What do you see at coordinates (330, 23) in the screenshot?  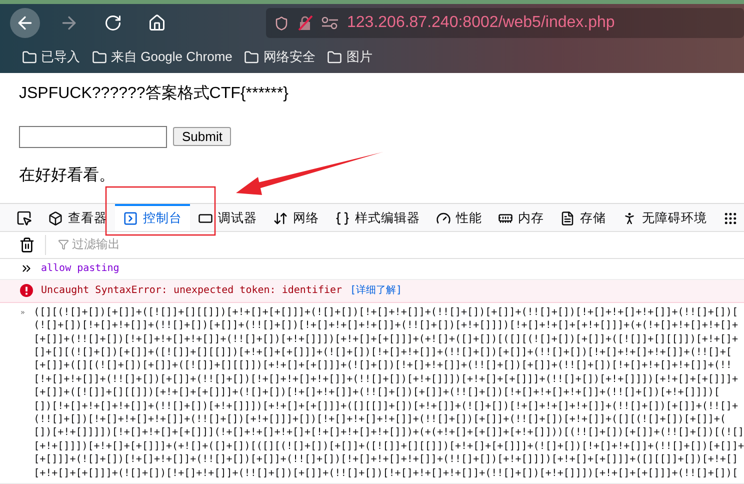 I see `sliders-icon` at bounding box center [330, 23].